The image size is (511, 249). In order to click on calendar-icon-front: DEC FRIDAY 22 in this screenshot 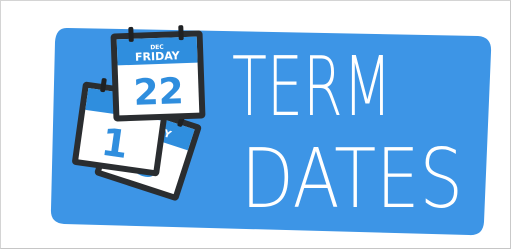, I will do `click(158, 73)`.